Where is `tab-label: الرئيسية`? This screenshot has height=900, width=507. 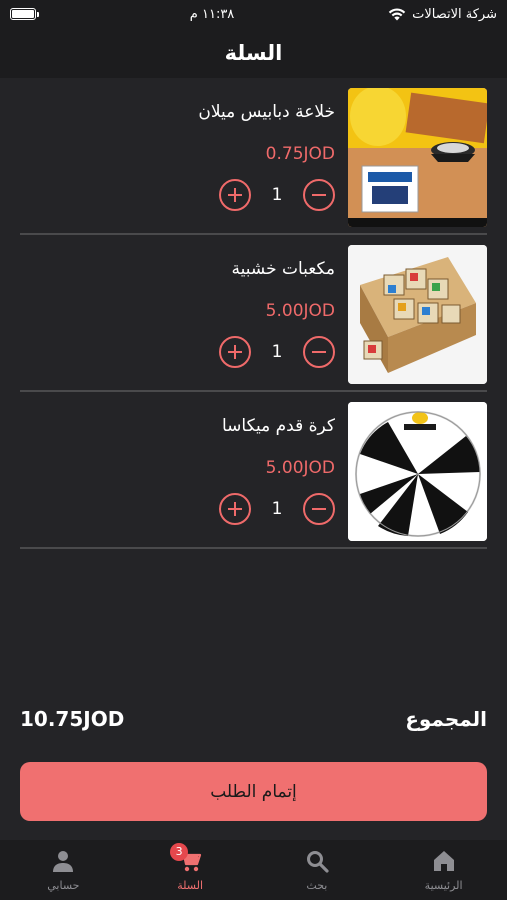 tab-label: الرئيسية is located at coordinates (443, 885).